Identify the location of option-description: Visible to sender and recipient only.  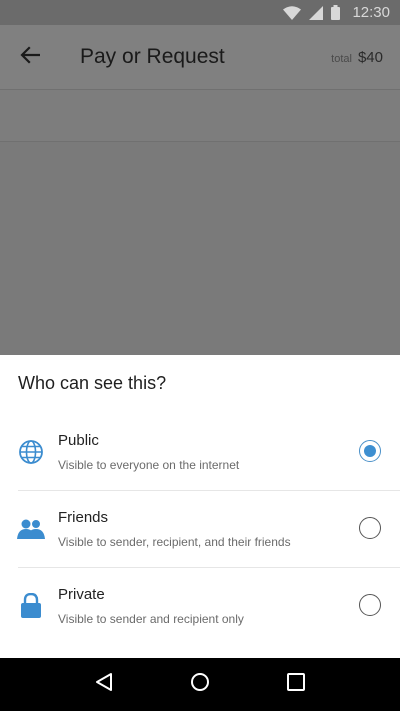
(151, 619).